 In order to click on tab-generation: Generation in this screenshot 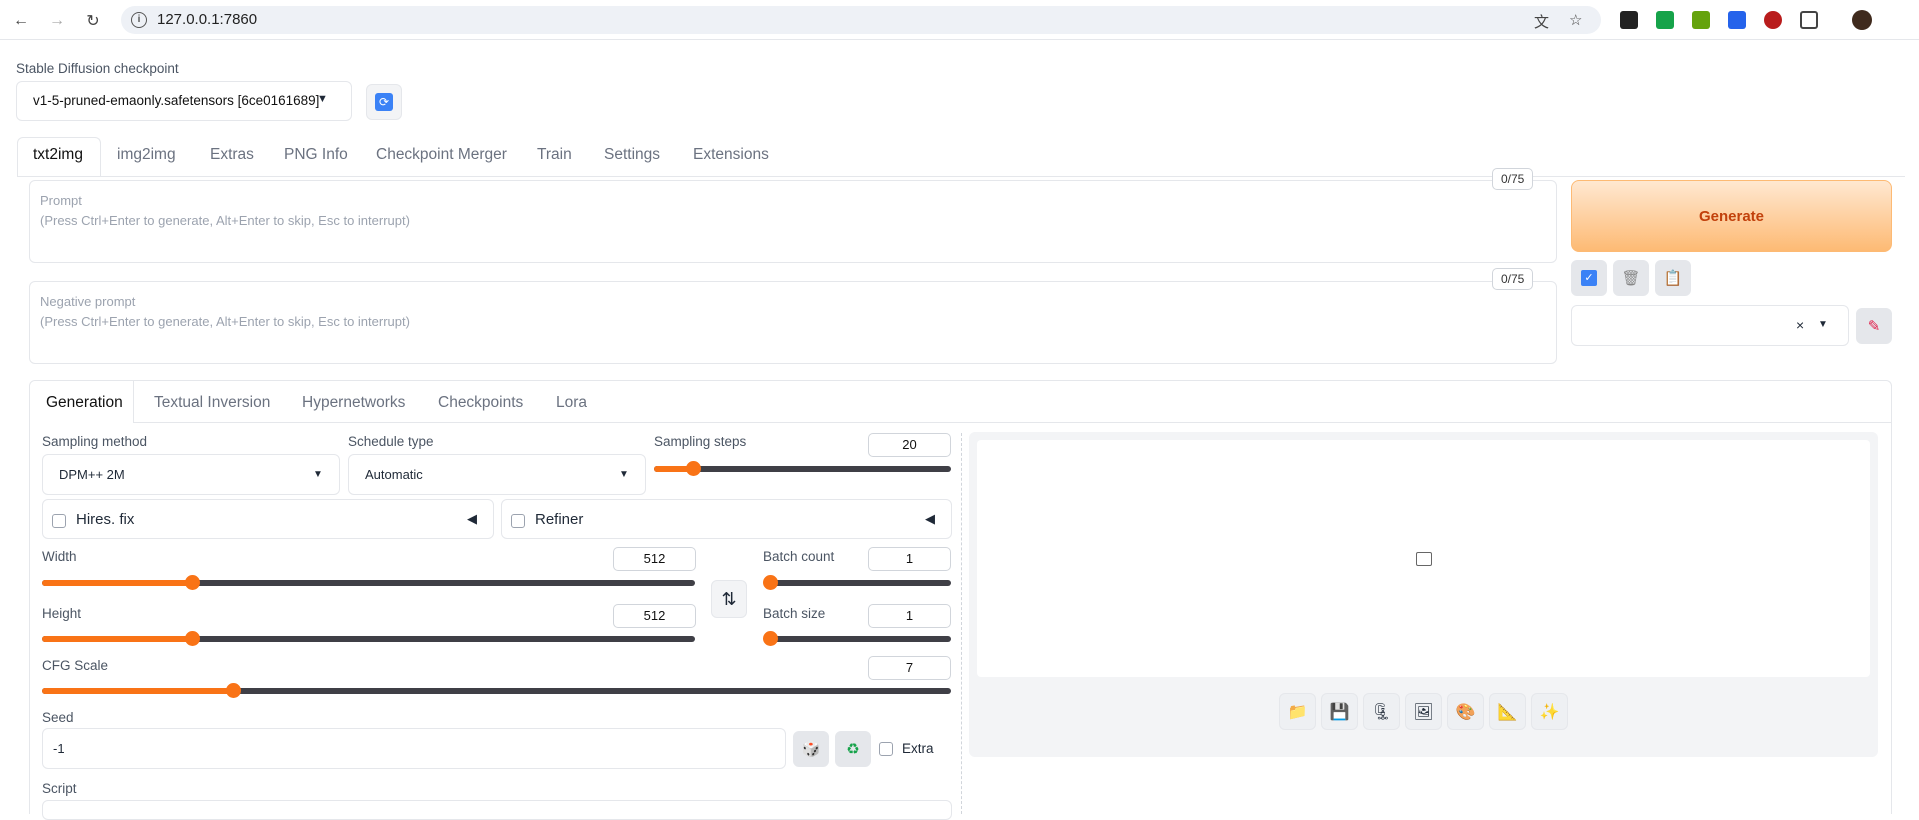, I will do `click(84, 403)`.